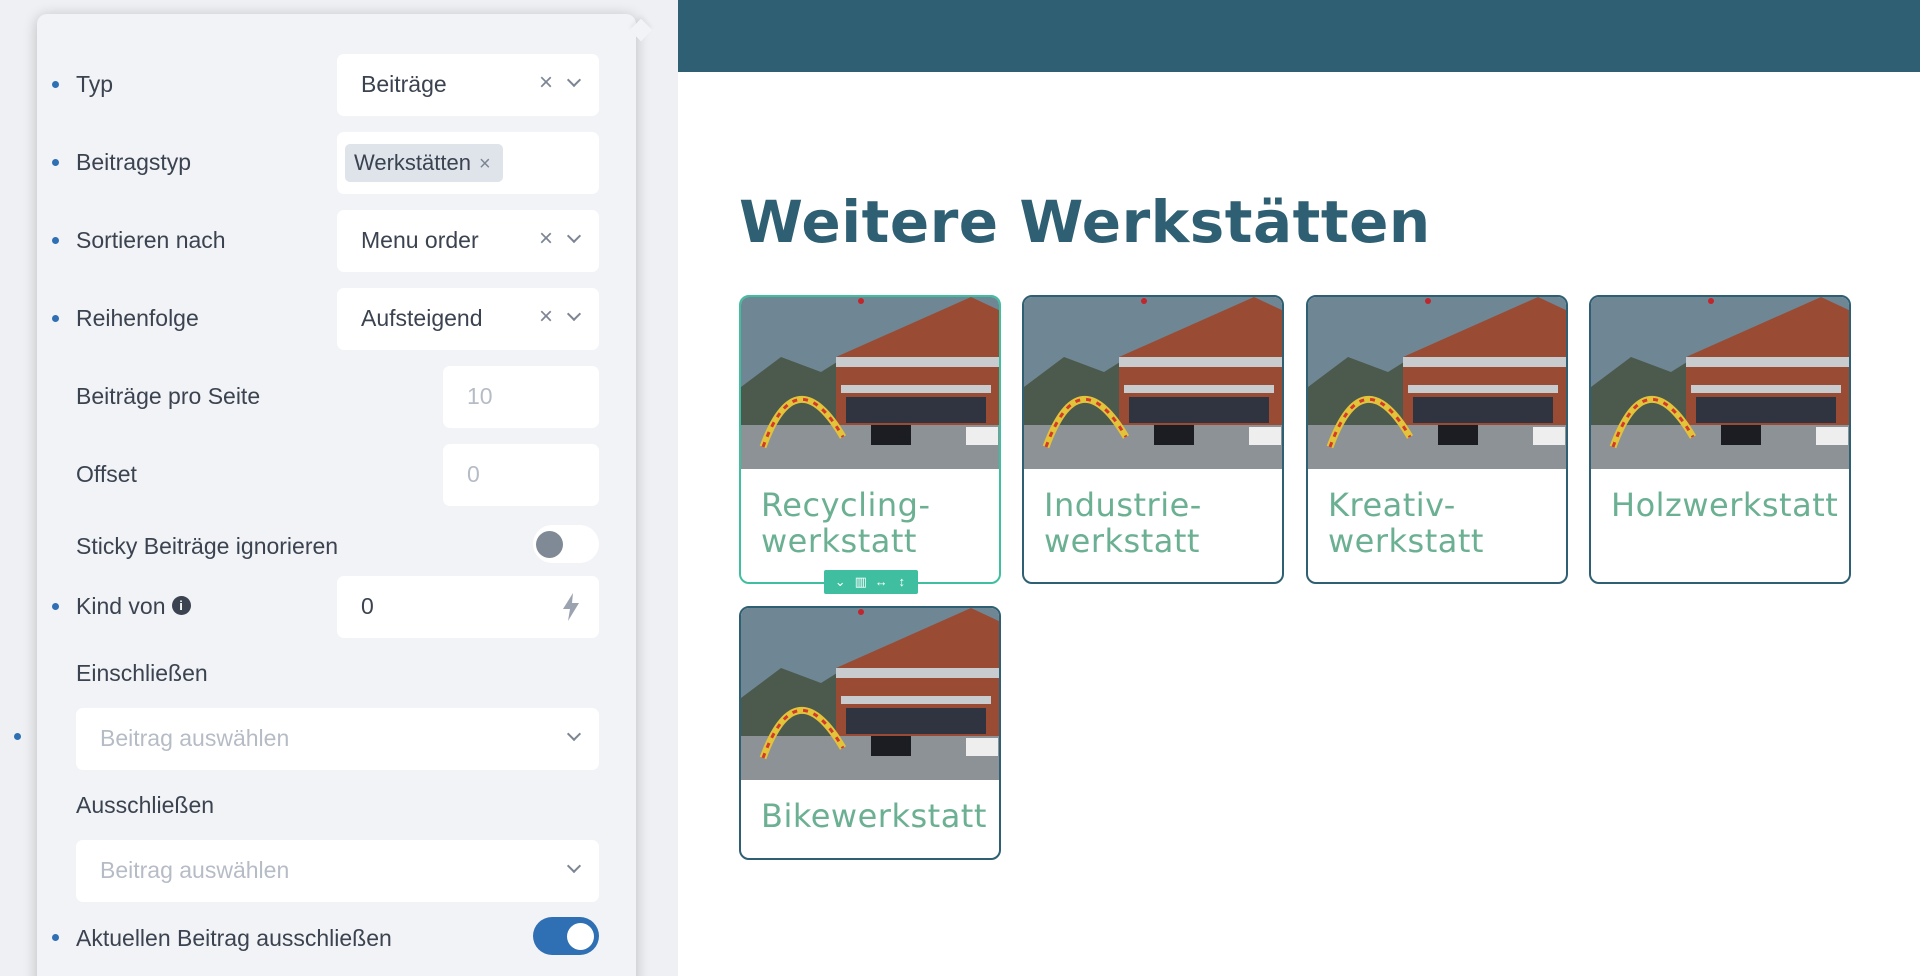 Image resolution: width=1920 pixels, height=976 pixels. What do you see at coordinates (1085, 222) in the screenshot?
I see `section-title: Weitere Werkstätten` at bounding box center [1085, 222].